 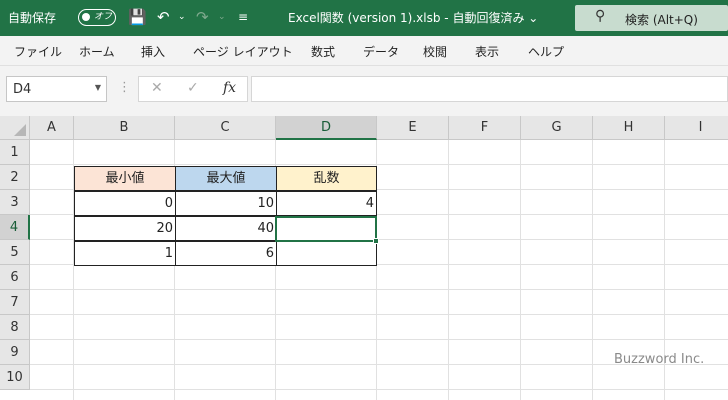 What do you see at coordinates (696, 128) in the screenshot?
I see `column-header-i: I` at bounding box center [696, 128].